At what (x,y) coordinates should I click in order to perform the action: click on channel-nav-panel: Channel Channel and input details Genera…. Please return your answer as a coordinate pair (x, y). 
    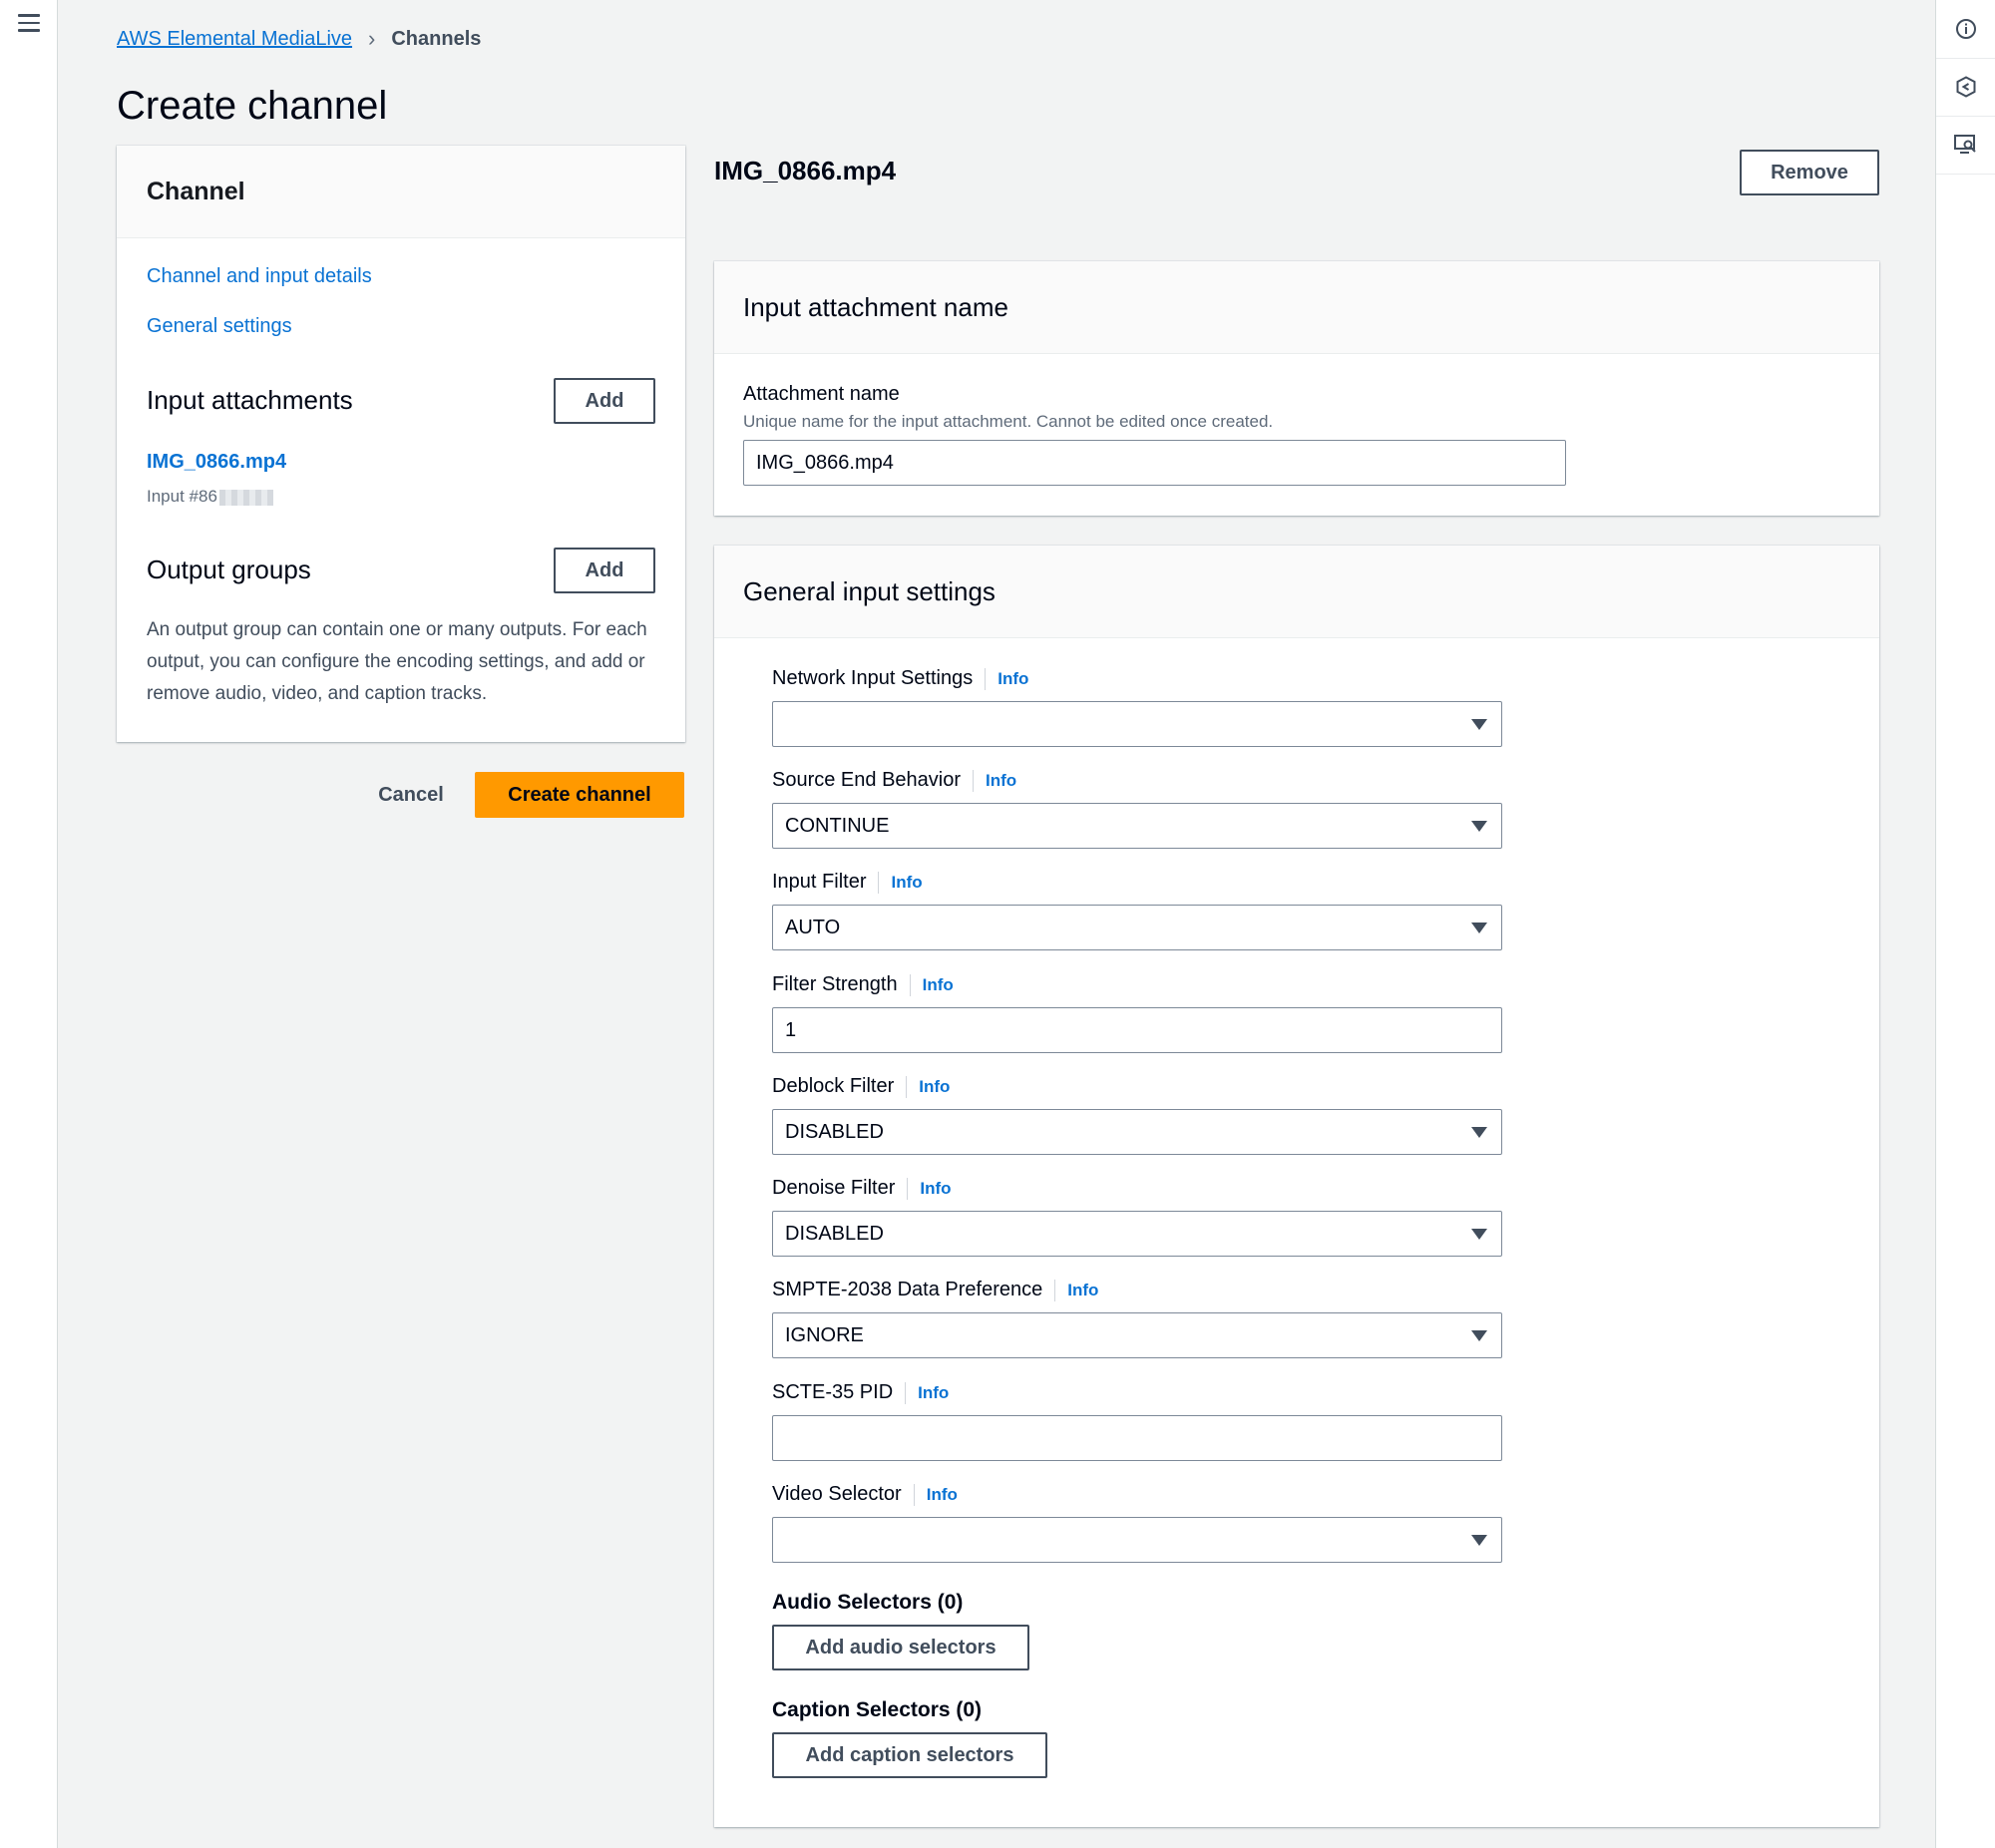
    Looking at the image, I should click on (401, 444).